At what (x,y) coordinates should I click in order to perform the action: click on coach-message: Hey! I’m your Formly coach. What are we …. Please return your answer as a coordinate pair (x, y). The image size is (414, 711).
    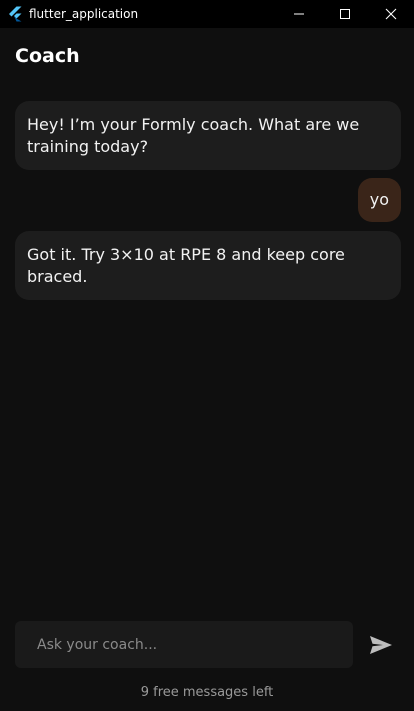
    Looking at the image, I should click on (208, 135).